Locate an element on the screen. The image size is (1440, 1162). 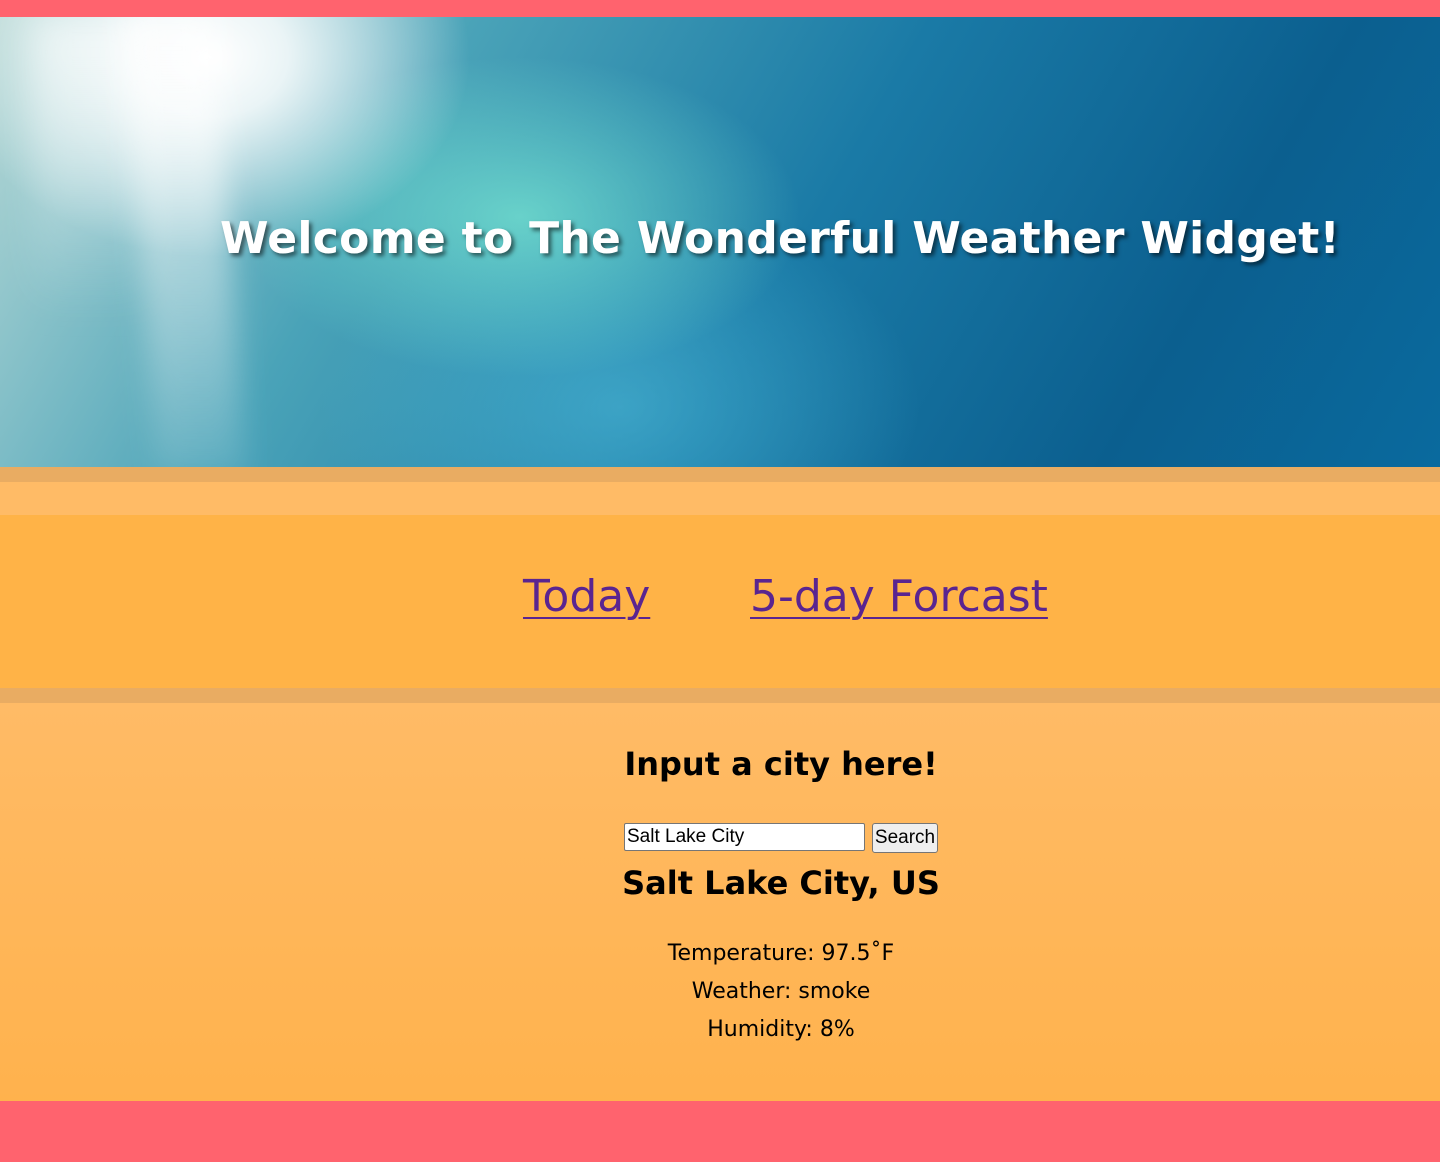
footer-bar is located at coordinates (720, 1131).